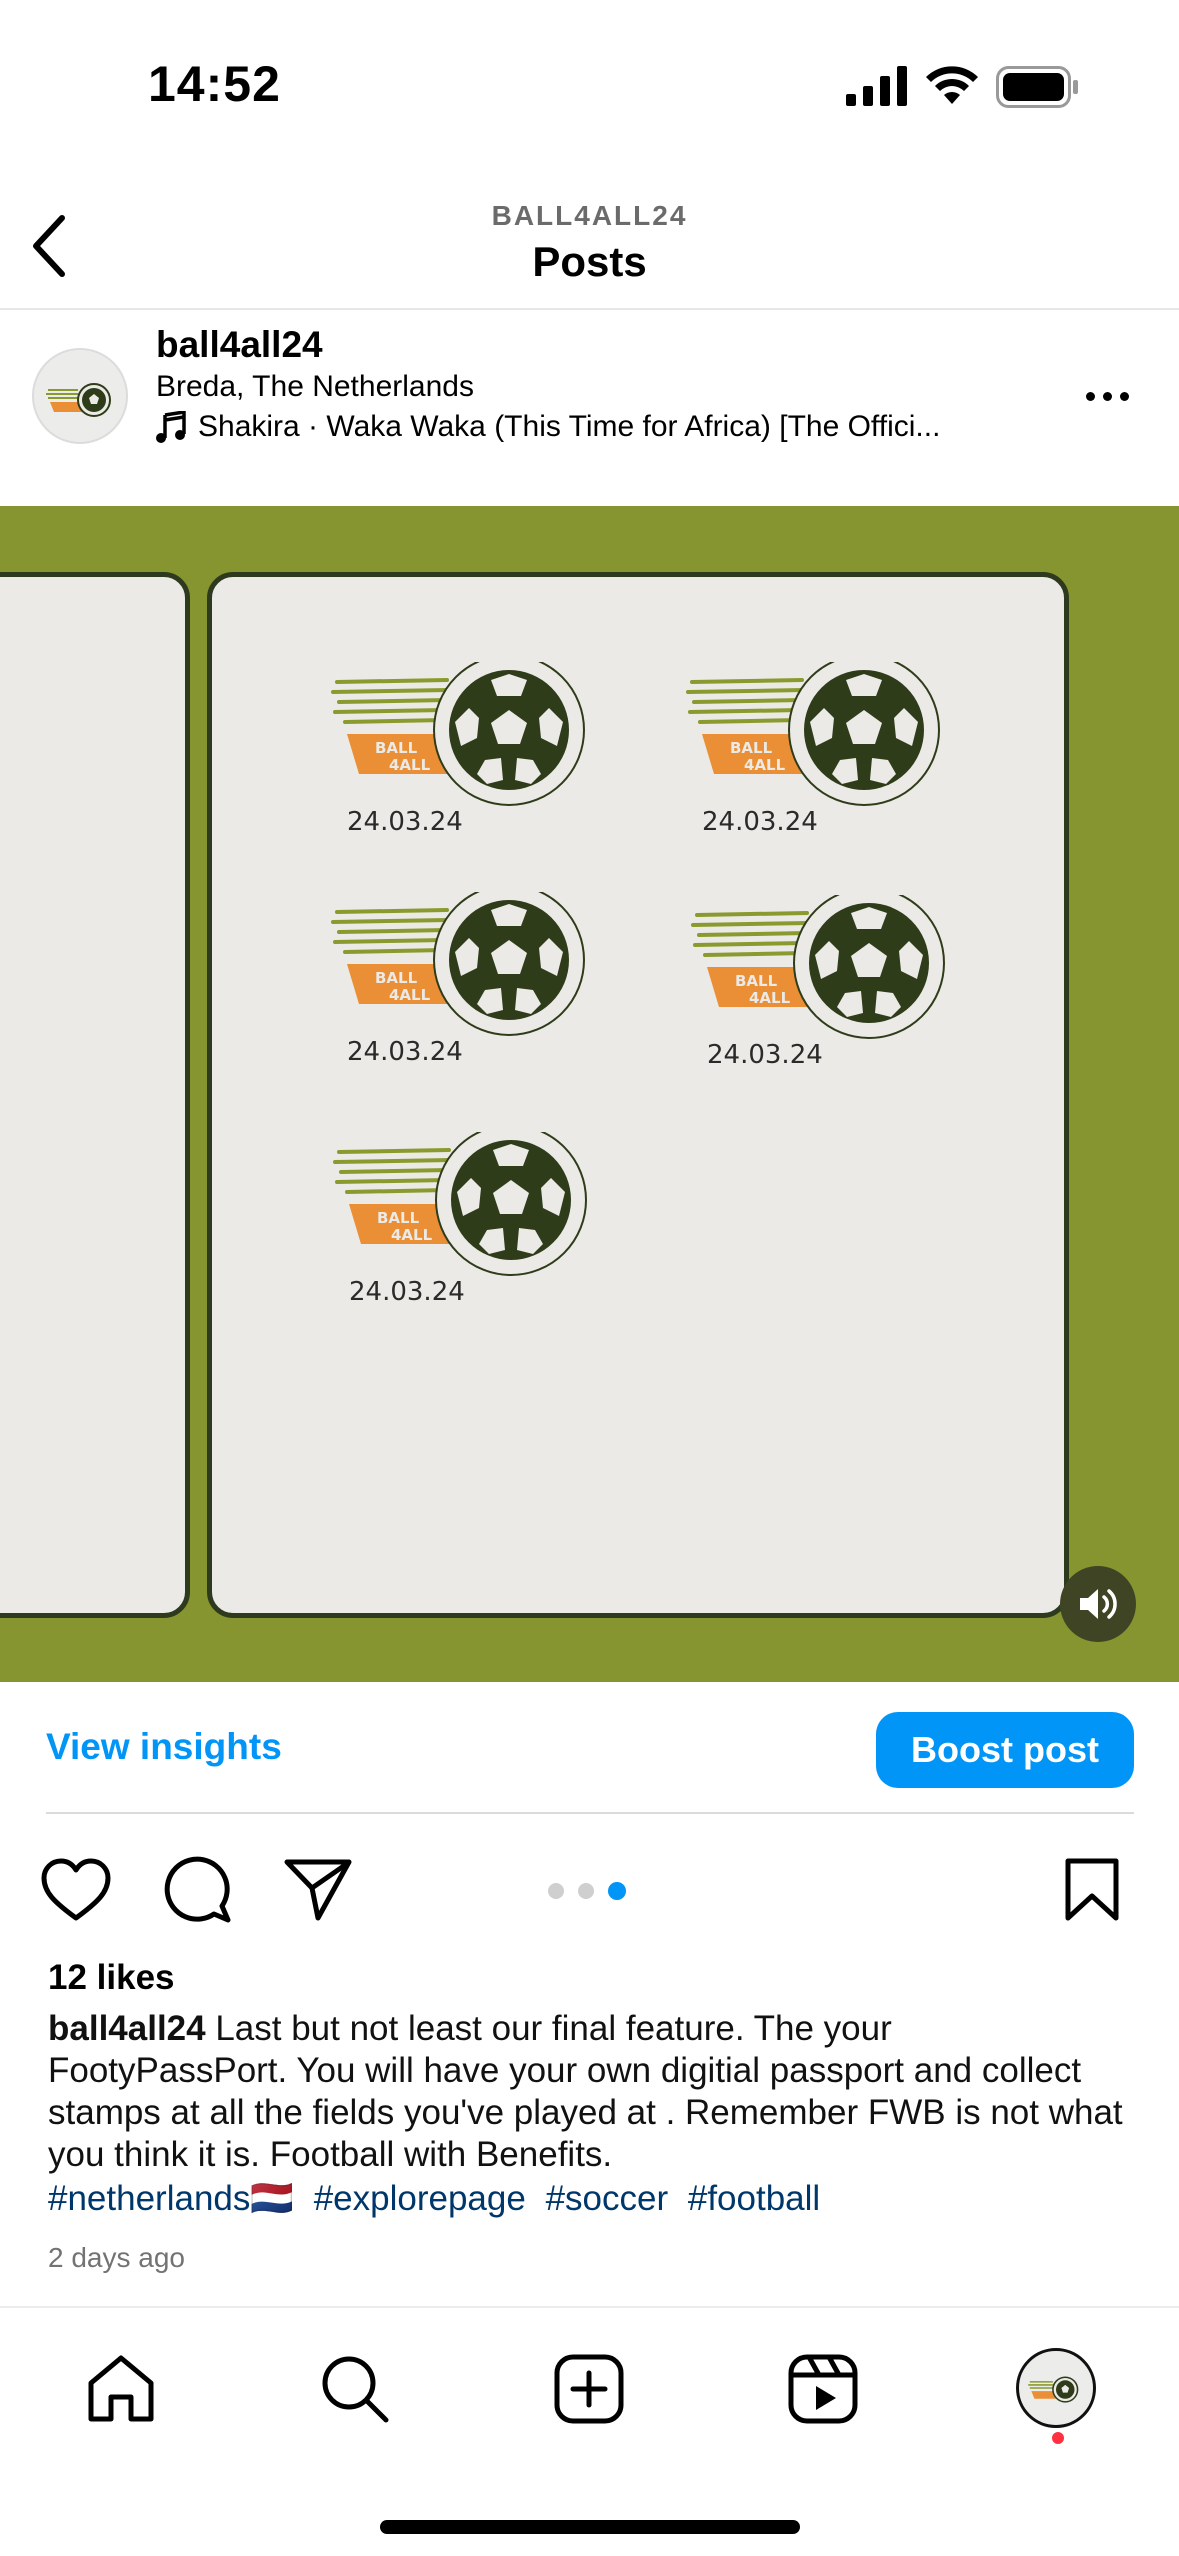 Image resolution: width=1179 pixels, height=2556 pixels. I want to click on bookmark-icon, so click(1092, 1889).